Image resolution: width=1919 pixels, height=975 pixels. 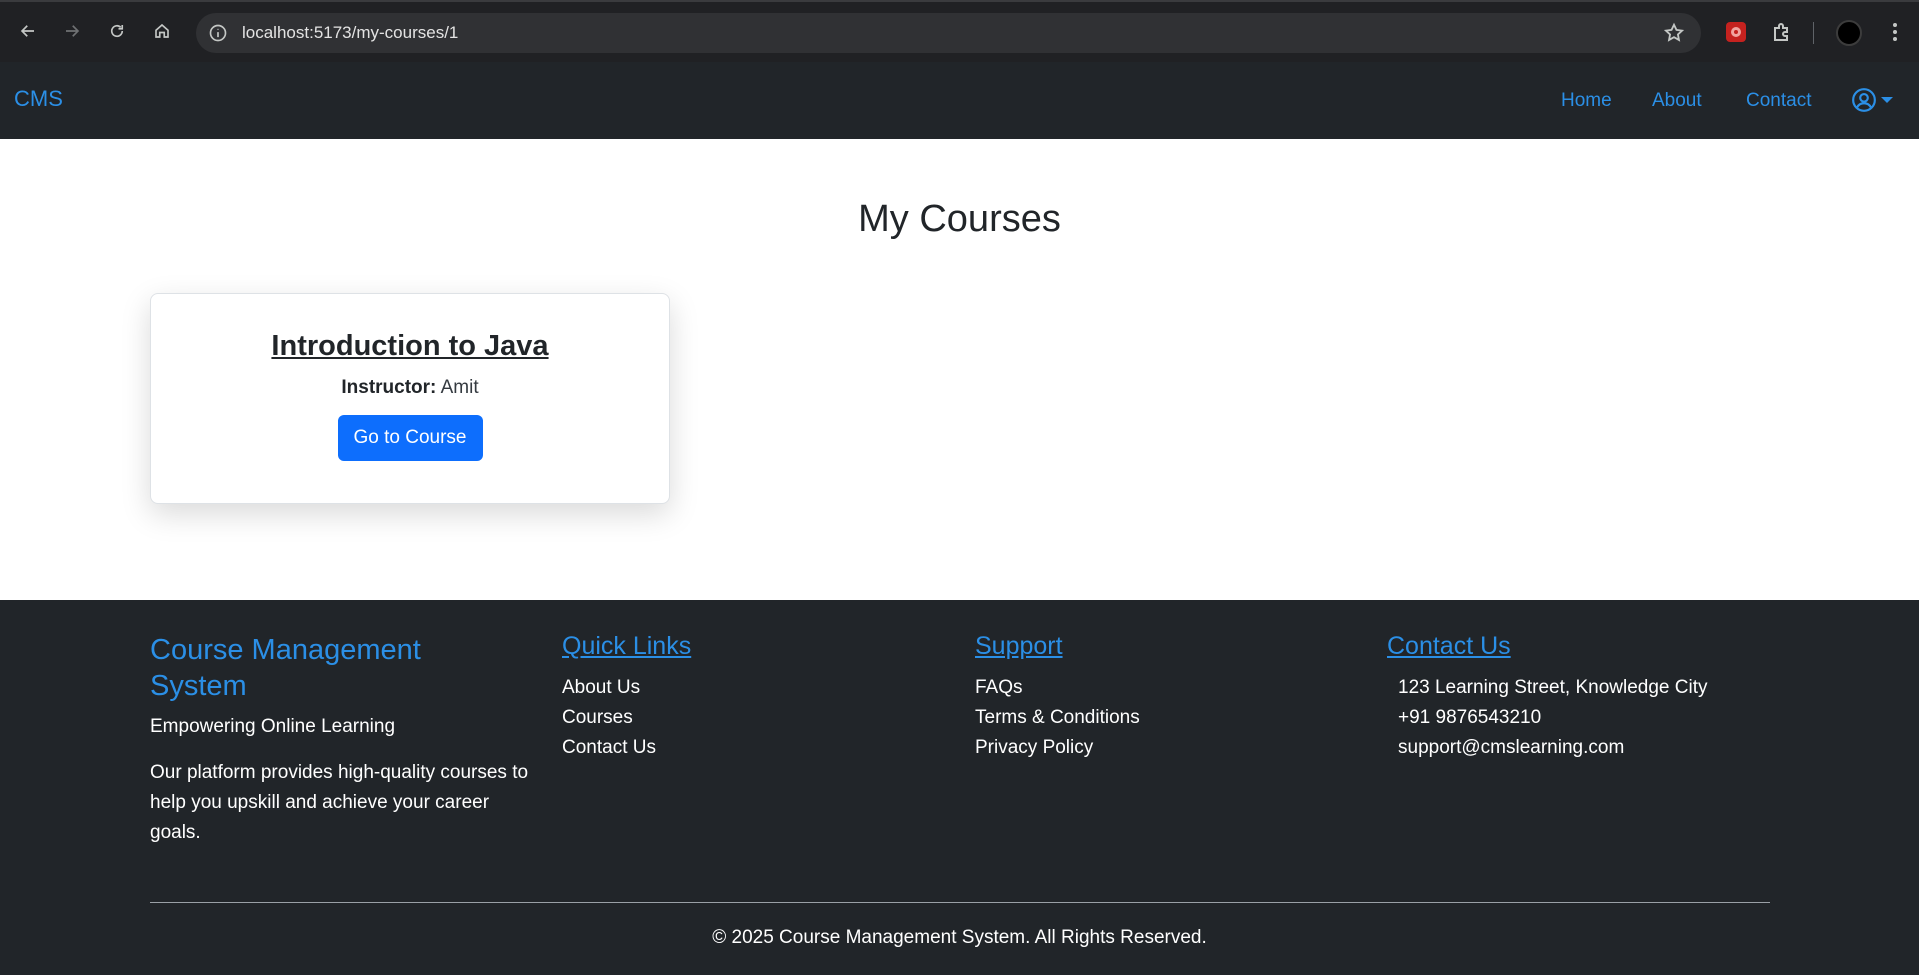 What do you see at coordinates (1677, 101) in the screenshot?
I see `nav-about-link: About` at bounding box center [1677, 101].